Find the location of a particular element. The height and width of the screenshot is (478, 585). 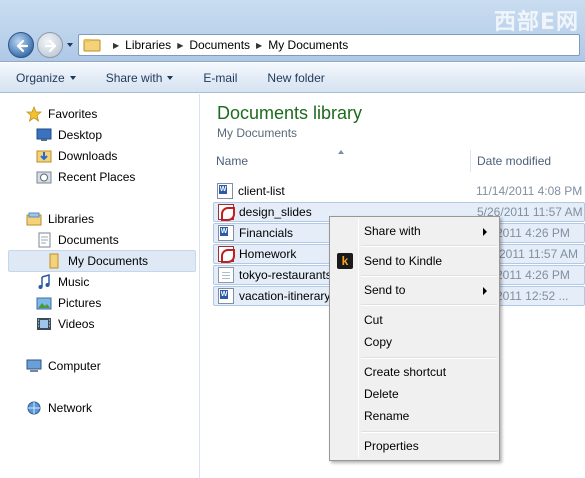

back-button is located at coordinates (21, 45).